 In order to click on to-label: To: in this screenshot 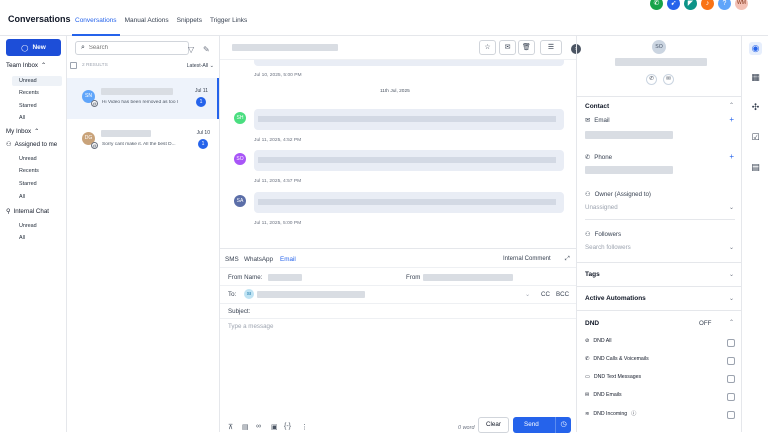, I will do `click(232, 294)`.